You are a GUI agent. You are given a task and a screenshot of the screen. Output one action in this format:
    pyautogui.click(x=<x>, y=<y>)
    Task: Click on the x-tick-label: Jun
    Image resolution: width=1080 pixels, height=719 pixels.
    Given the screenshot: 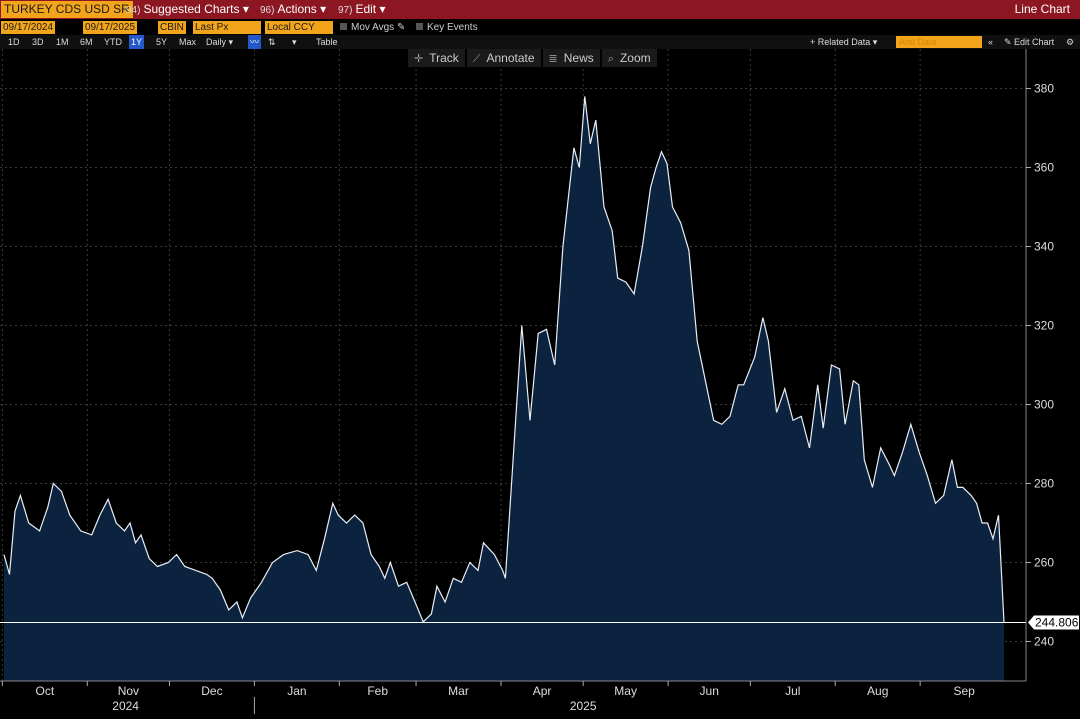 What is the action you would take?
    pyautogui.click(x=709, y=691)
    